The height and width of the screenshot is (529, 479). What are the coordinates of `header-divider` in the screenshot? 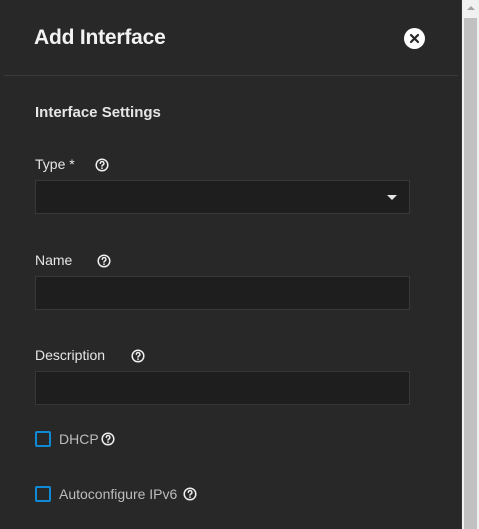 It's located at (231, 75).